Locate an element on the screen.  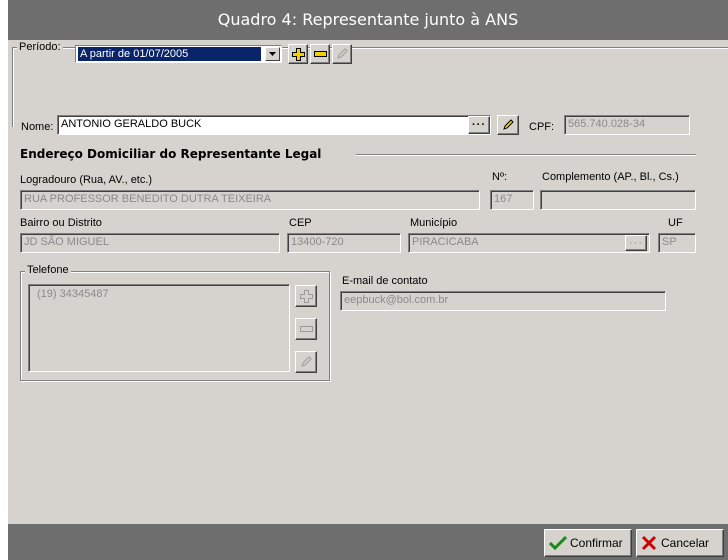
numero-label: Nº: is located at coordinates (500, 177).